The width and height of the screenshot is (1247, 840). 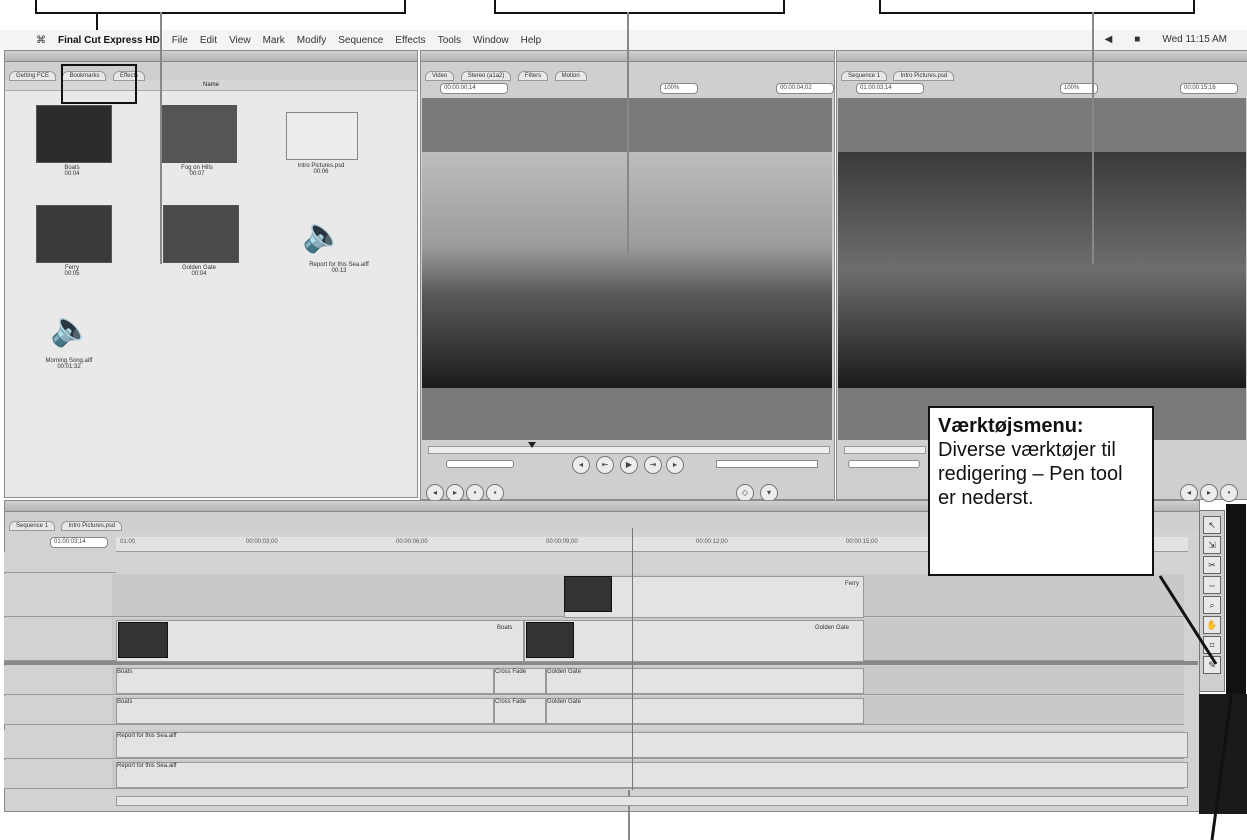 What do you see at coordinates (211, 56) in the screenshot?
I see `browser-titlebar` at bounding box center [211, 56].